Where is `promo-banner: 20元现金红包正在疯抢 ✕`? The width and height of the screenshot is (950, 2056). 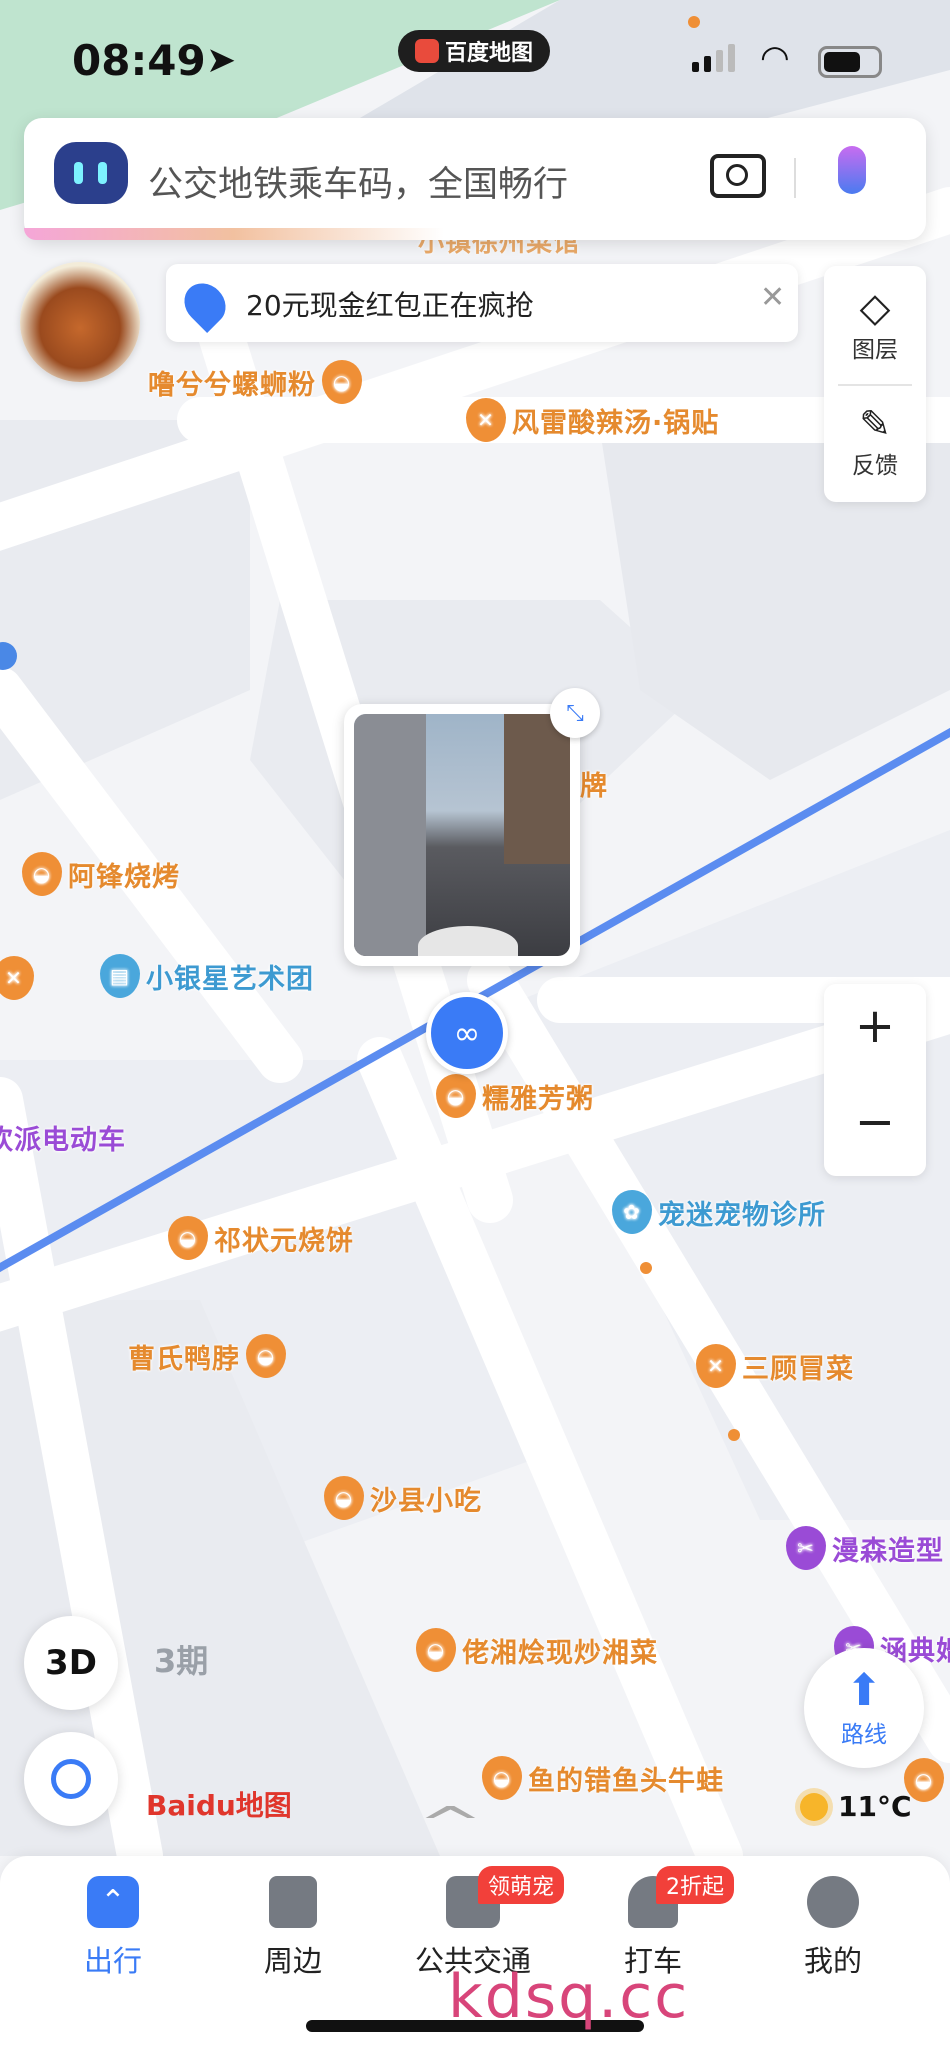 promo-banner: 20元现金红包正在疯抢 ✕ is located at coordinates (482, 303).